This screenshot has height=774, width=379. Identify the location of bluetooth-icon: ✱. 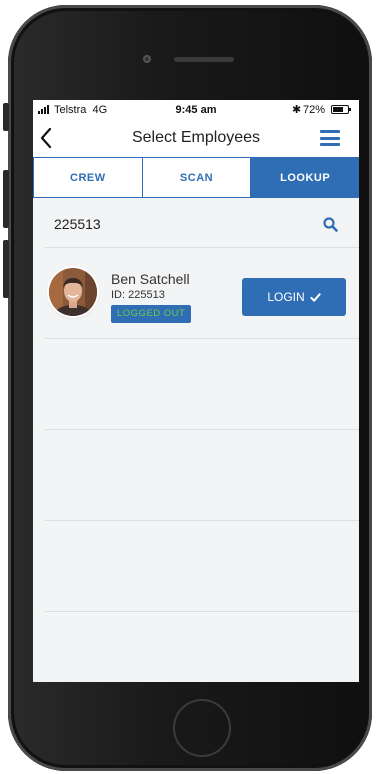
(297, 110).